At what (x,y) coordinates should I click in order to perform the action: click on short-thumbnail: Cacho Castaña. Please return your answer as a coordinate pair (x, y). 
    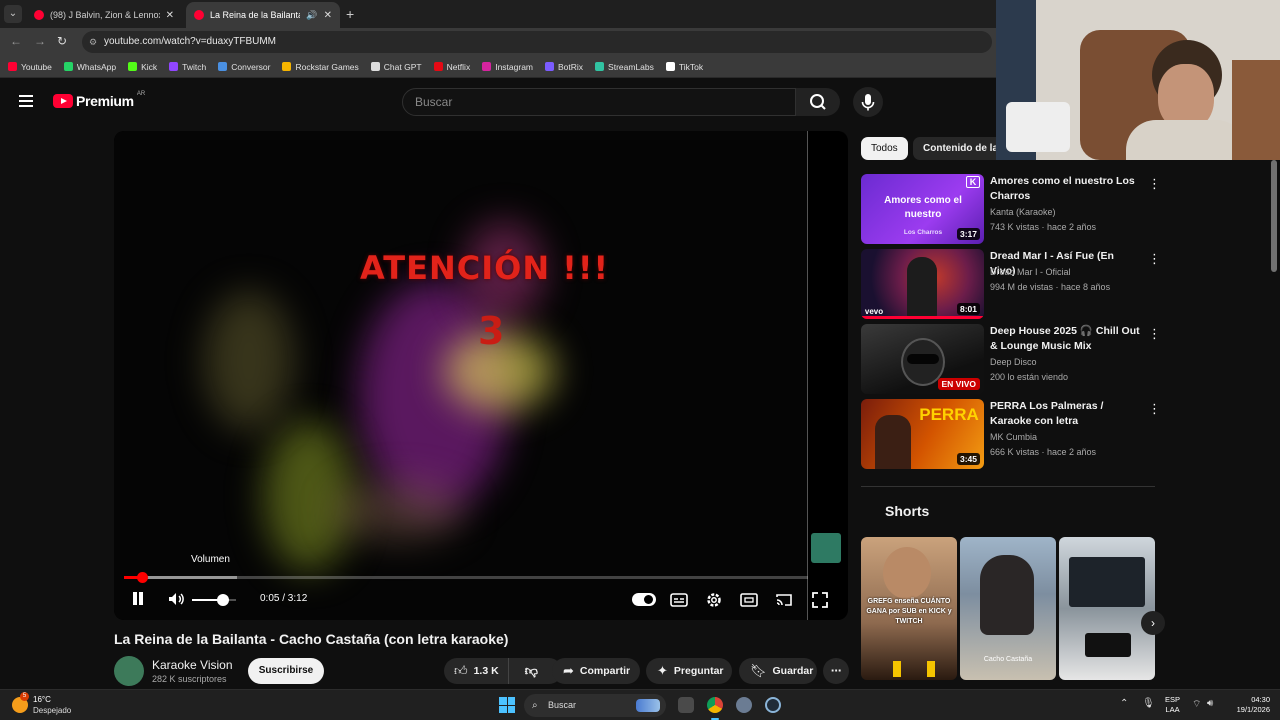
    Looking at the image, I should click on (1008, 608).